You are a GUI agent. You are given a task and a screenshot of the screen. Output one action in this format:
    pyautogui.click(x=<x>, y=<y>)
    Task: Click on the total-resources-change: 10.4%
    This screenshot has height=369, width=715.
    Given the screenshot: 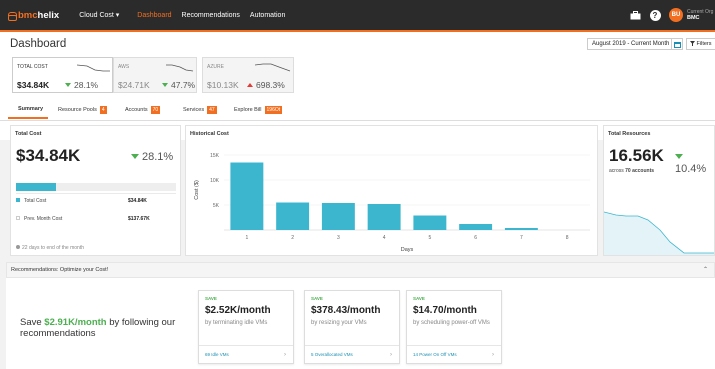 What is the action you would take?
    pyautogui.click(x=695, y=163)
    